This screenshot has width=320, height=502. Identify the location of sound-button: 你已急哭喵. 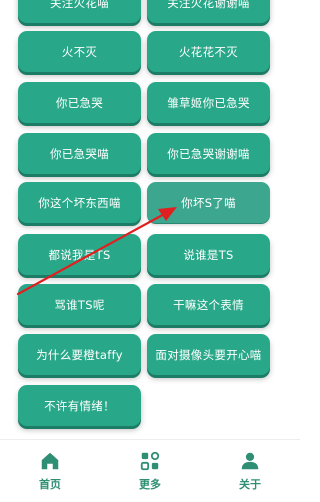
(79, 153).